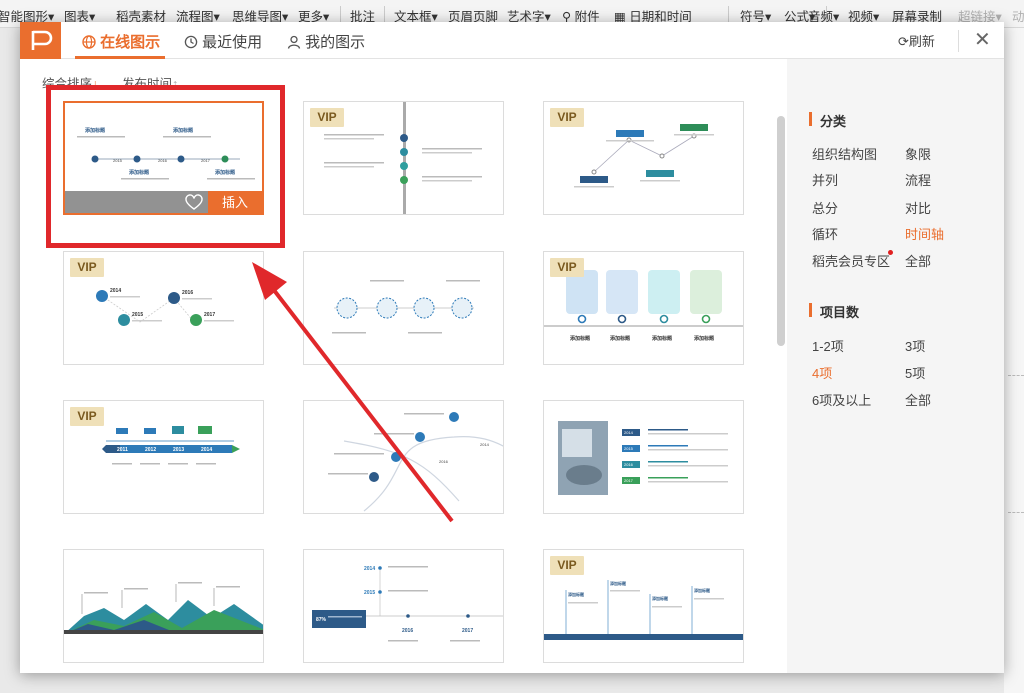 The image size is (1024, 693). What do you see at coordinates (353, 392) in the screenshot?
I see `annotation-arrow` at bounding box center [353, 392].